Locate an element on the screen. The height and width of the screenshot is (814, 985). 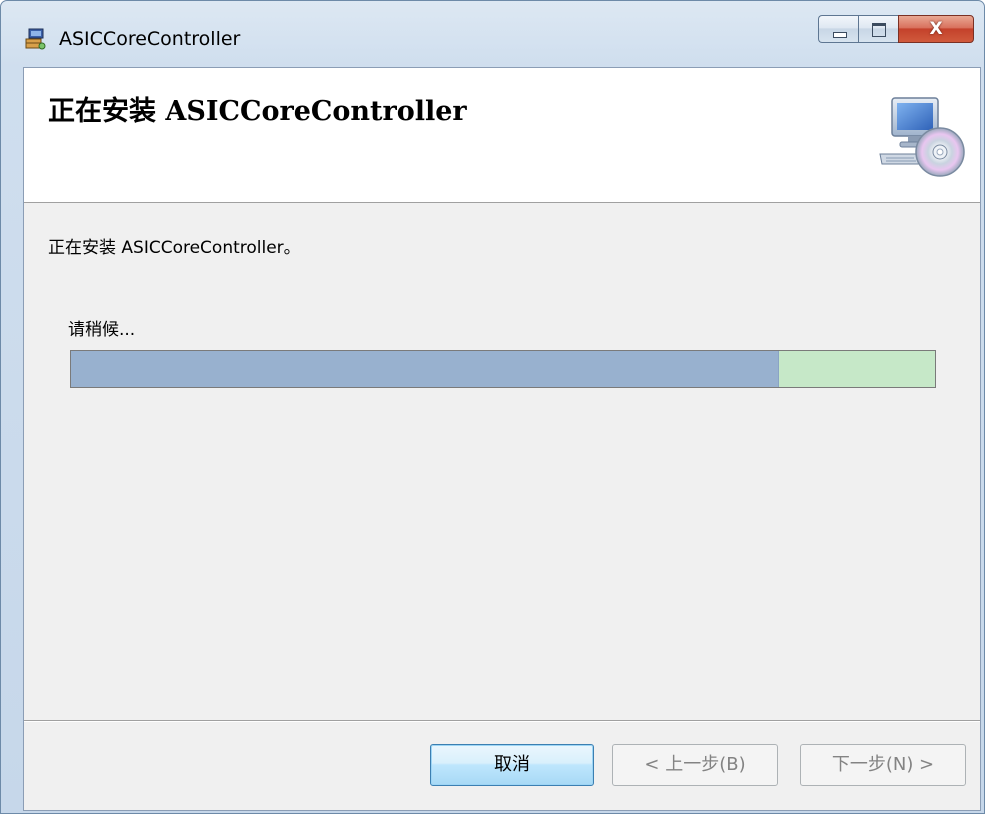
banner-title: 正在安装 ASICCoreController is located at coordinates (257, 111).